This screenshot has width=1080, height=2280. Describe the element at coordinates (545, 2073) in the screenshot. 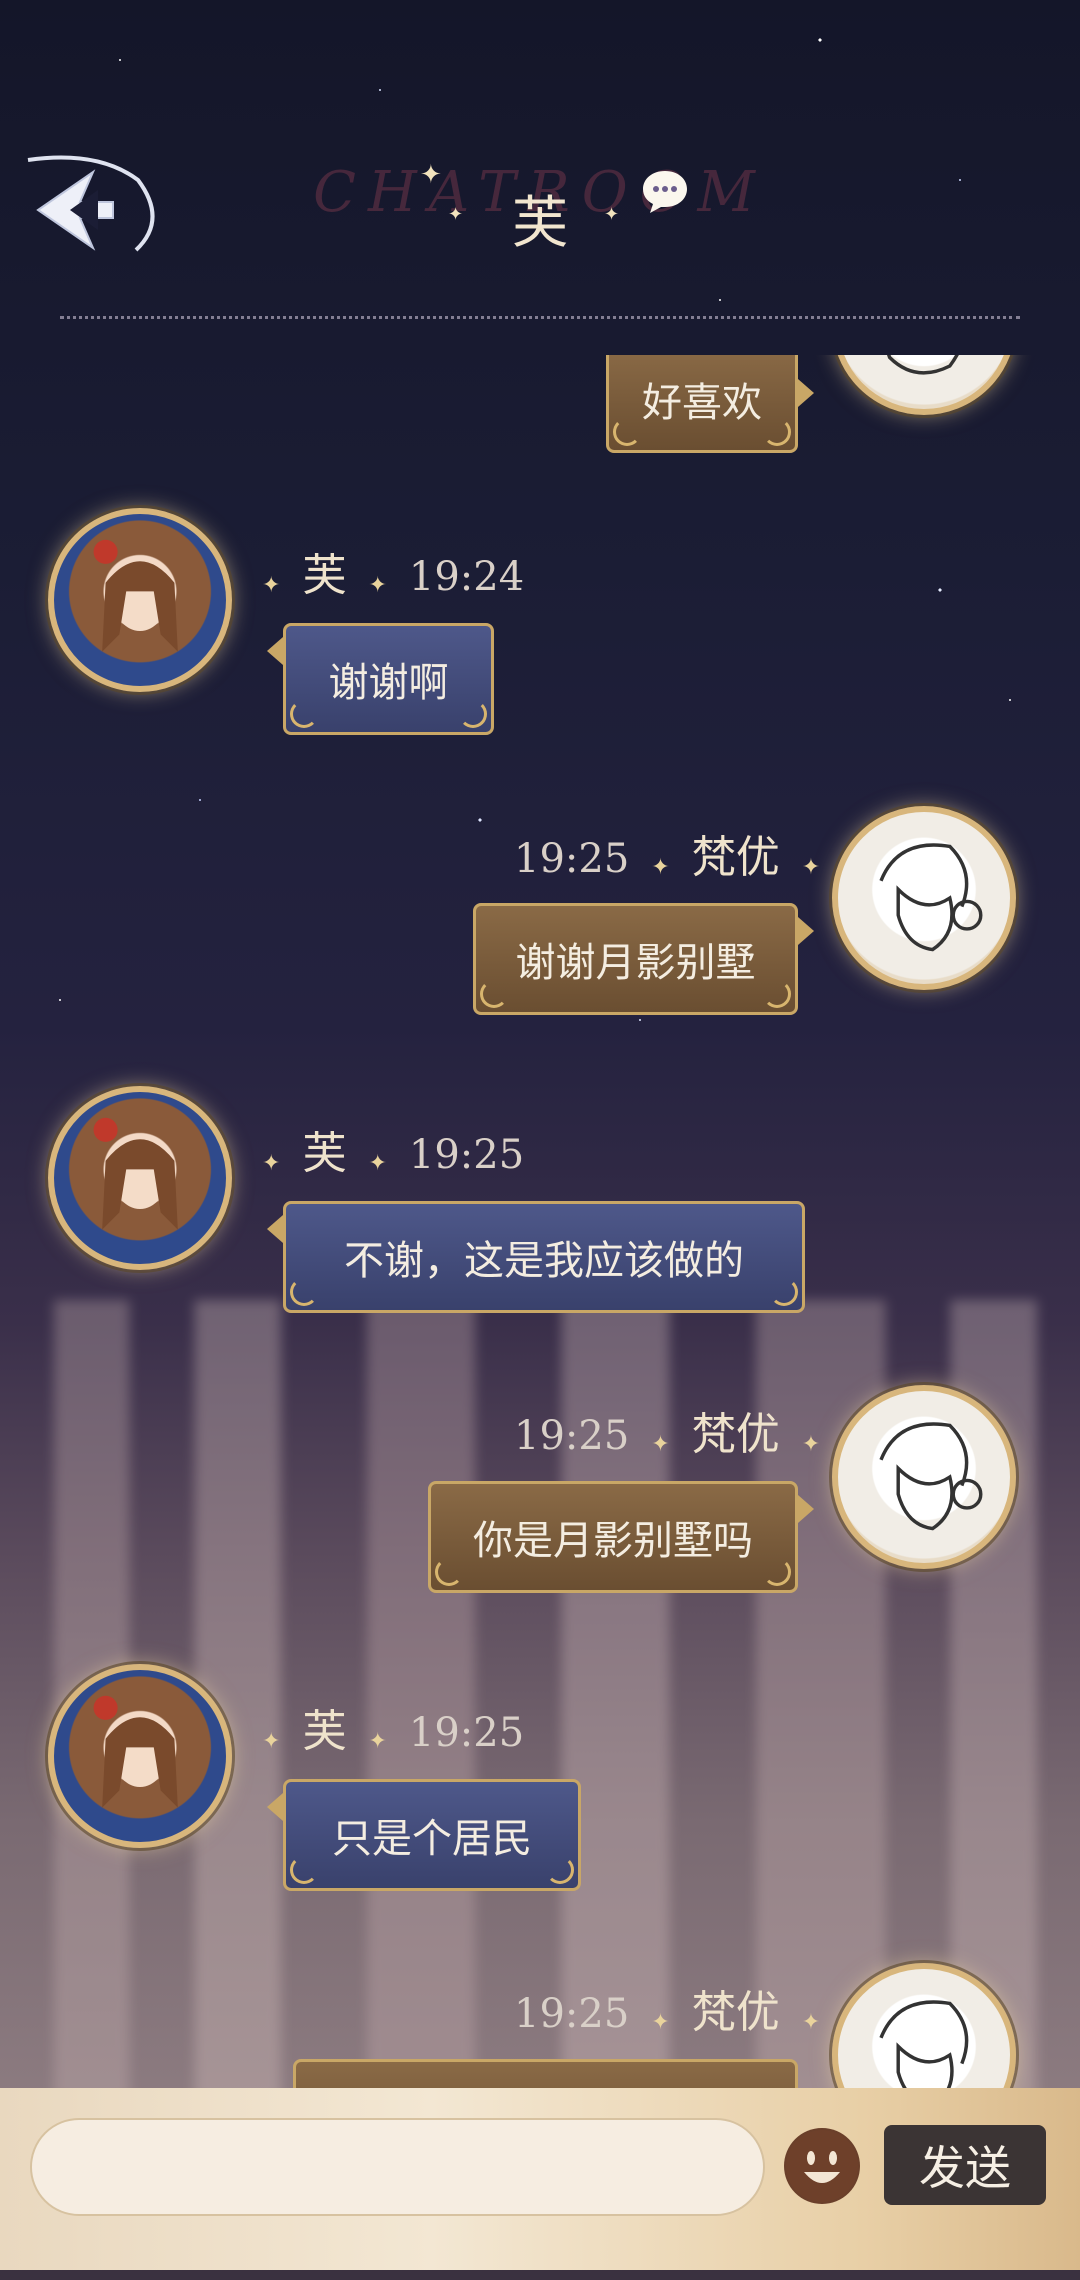

I see `message-bubble` at that location.